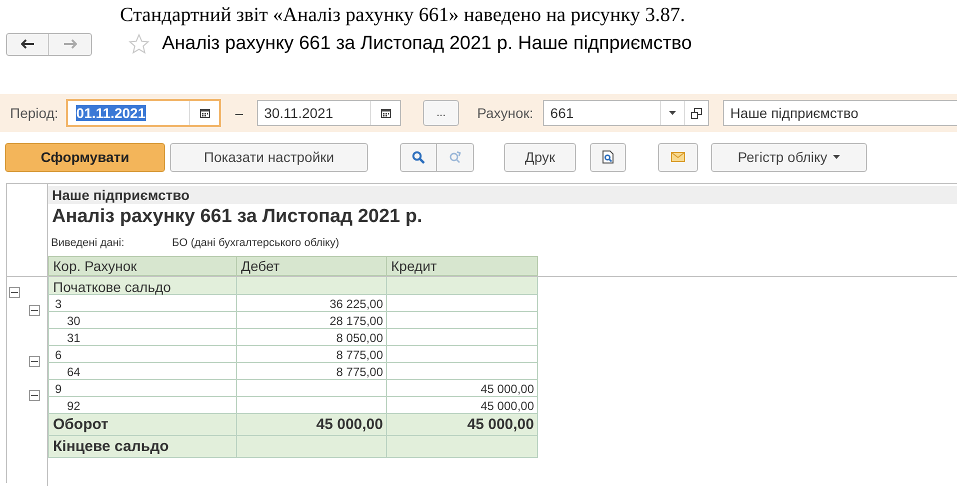 The width and height of the screenshot is (957, 486). I want to click on window-title: Аналіз рахунку 661 за Листопад 2021 р. Наше підприємство, so click(427, 44).